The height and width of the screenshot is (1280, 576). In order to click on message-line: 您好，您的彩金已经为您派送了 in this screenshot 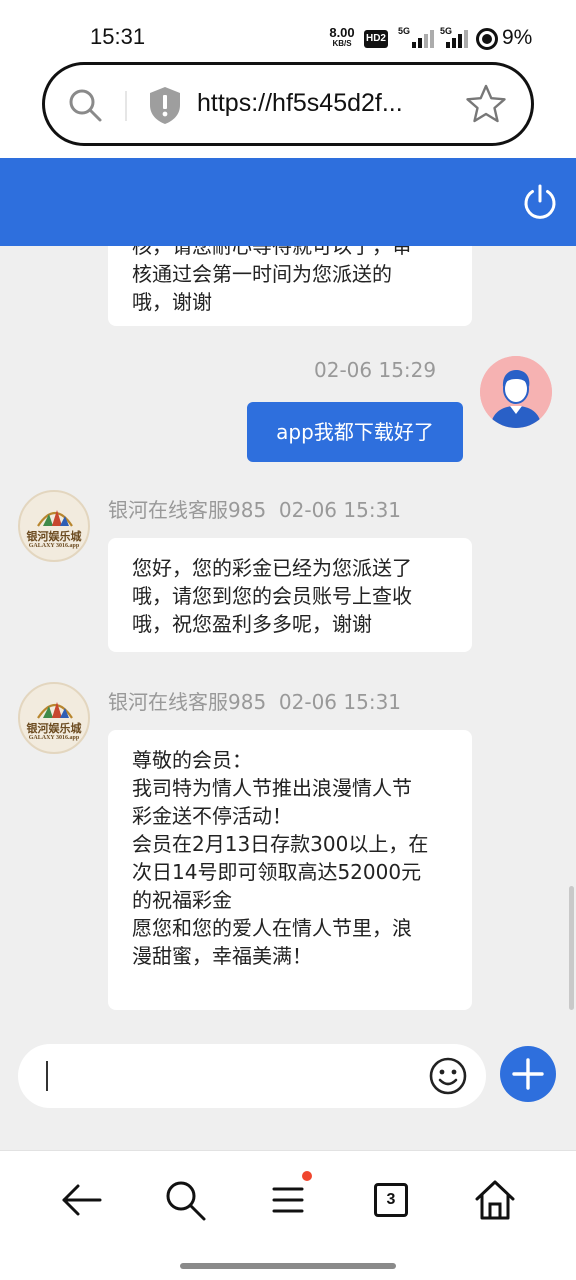, I will do `click(272, 568)`.